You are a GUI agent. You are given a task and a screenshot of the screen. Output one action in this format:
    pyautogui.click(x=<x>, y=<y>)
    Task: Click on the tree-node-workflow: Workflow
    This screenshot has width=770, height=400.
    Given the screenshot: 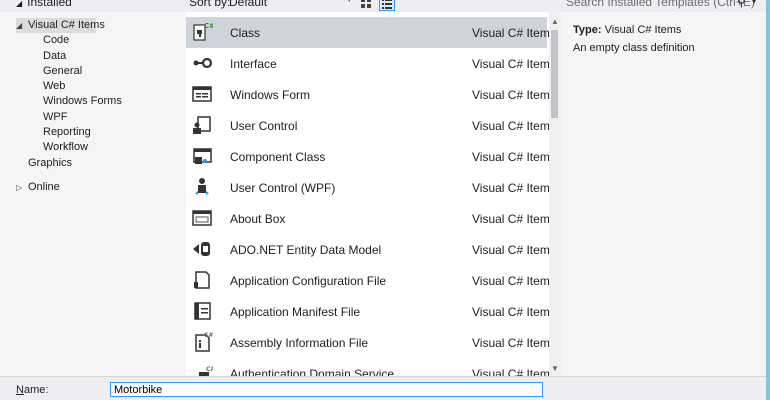 What is the action you would take?
    pyautogui.click(x=65, y=147)
    